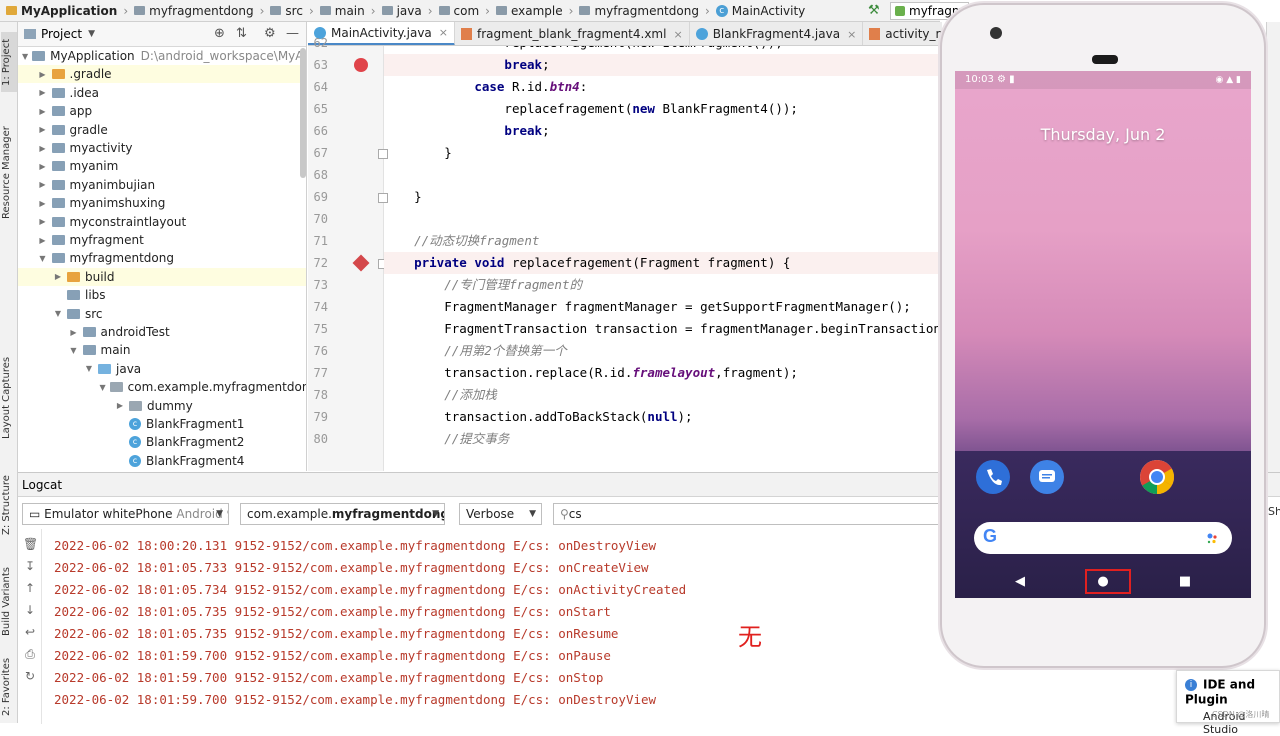  What do you see at coordinates (500, 514) in the screenshot?
I see `log-level-dropdown: Verbose ▼` at bounding box center [500, 514].